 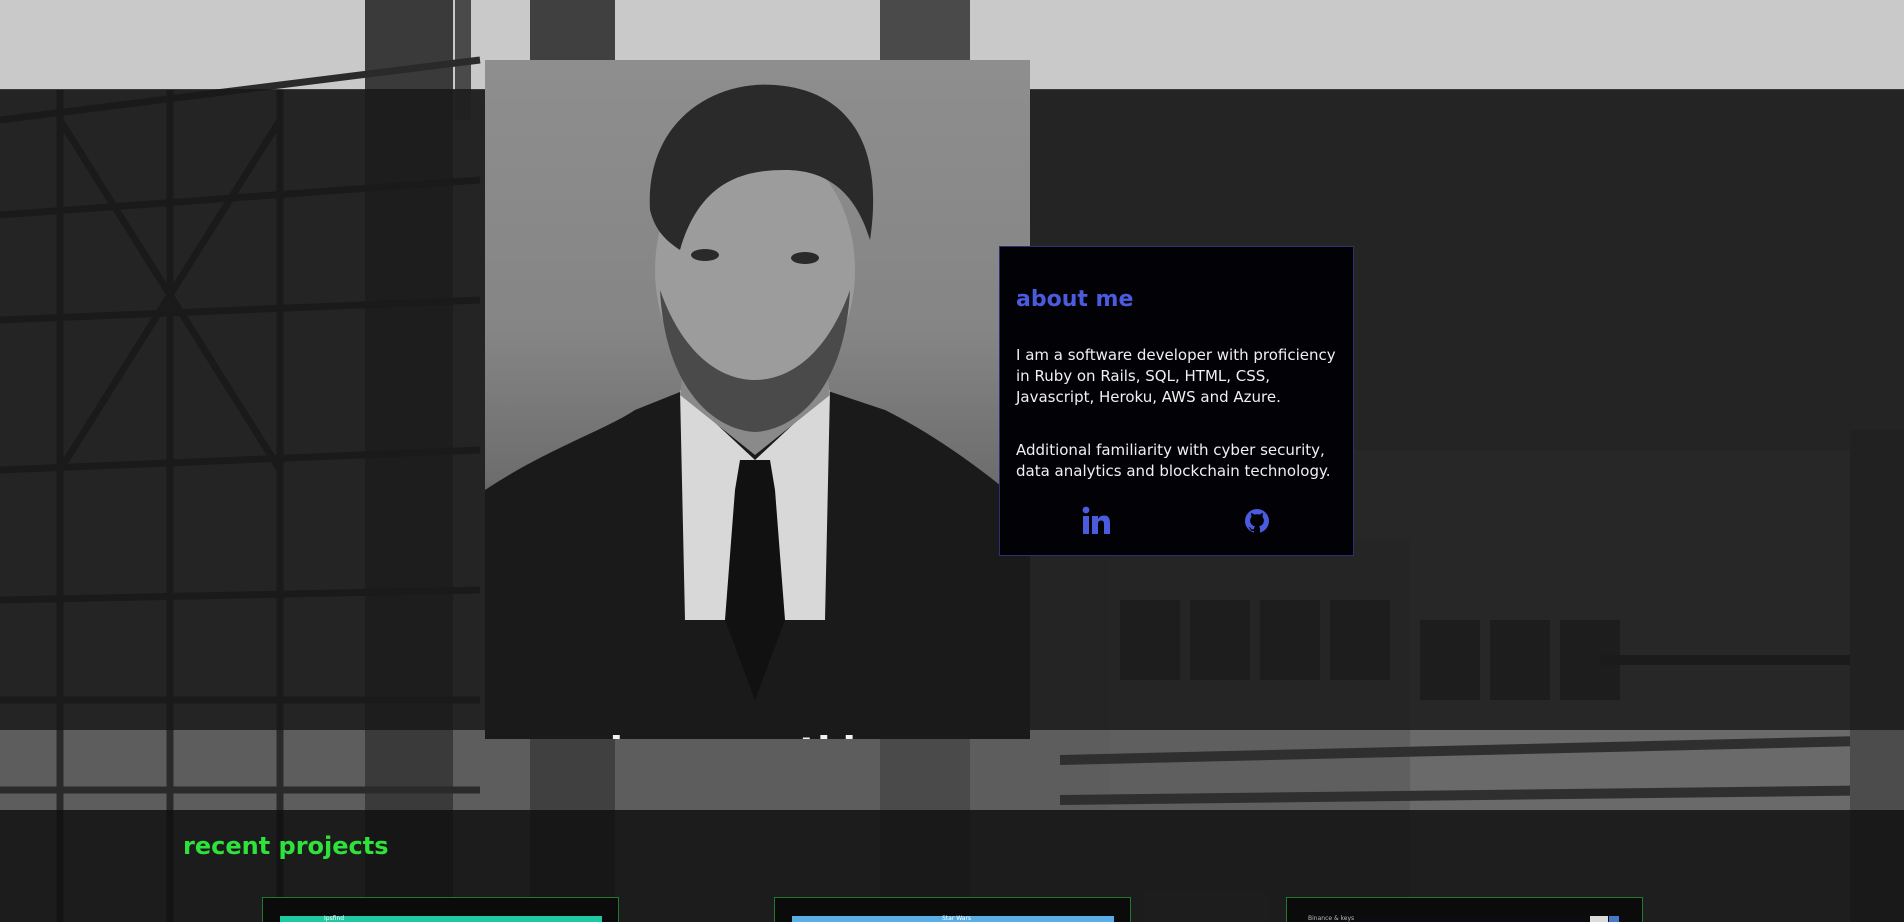 What do you see at coordinates (286, 846) in the screenshot?
I see `projects-title: recent projects` at bounding box center [286, 846].